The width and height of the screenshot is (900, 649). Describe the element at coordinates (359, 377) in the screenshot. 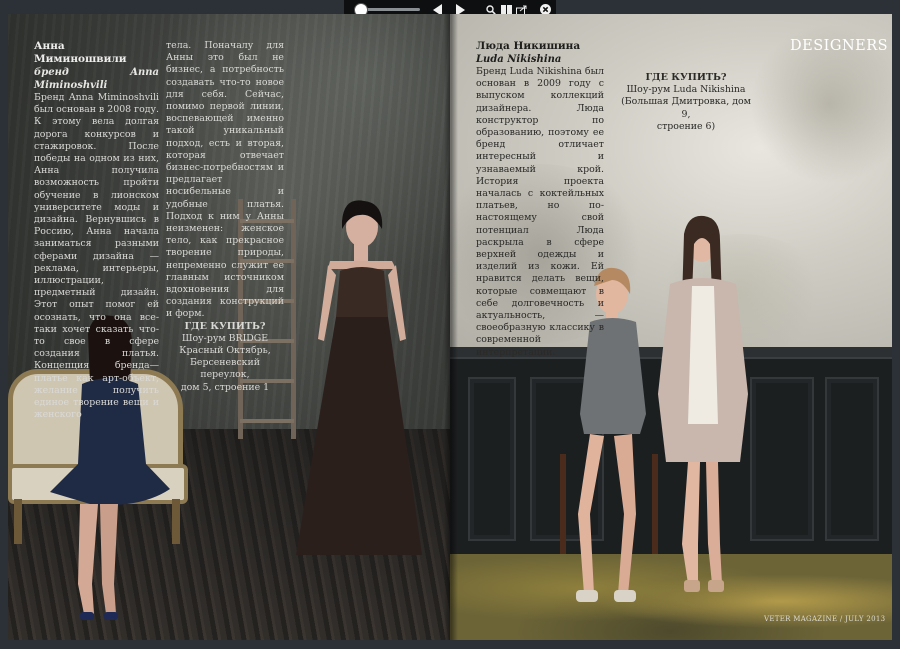

I see `model-standing-dark-gown` at that location.